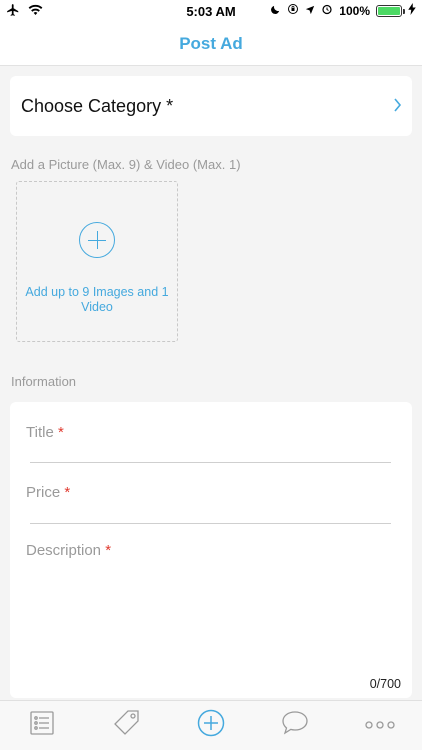  What do you see at coordinates (210, 462) in the screenshot?
I see `title-underline` at bounding box center [210, 462].